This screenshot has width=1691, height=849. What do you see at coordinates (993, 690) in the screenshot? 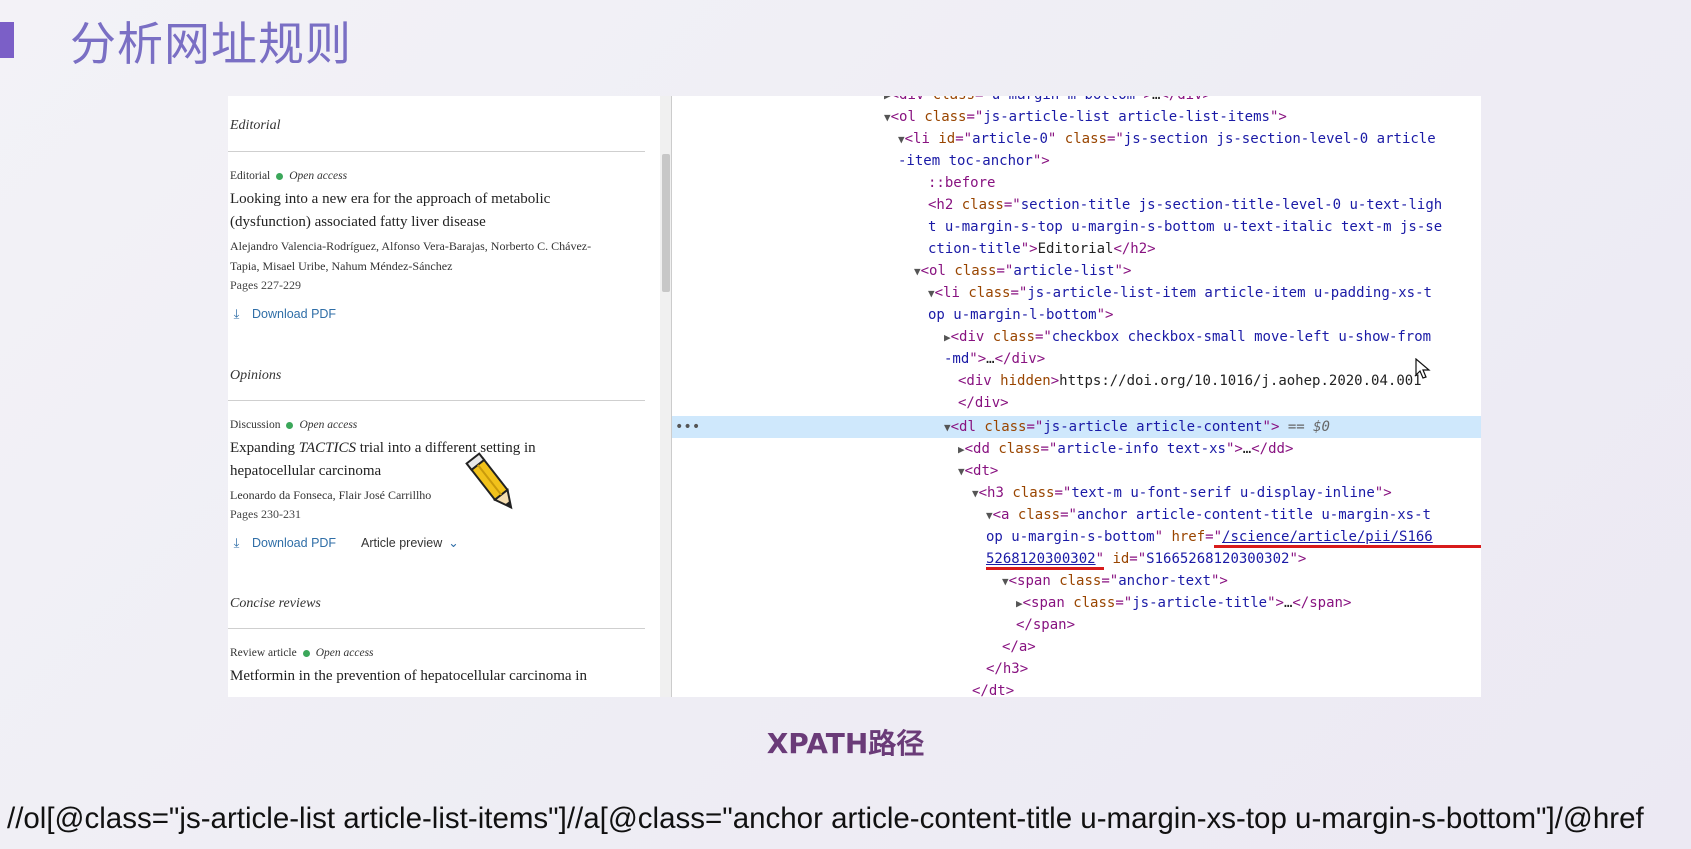
I see `dom-close-dt: </dt>` at bounding box center [993, 690].